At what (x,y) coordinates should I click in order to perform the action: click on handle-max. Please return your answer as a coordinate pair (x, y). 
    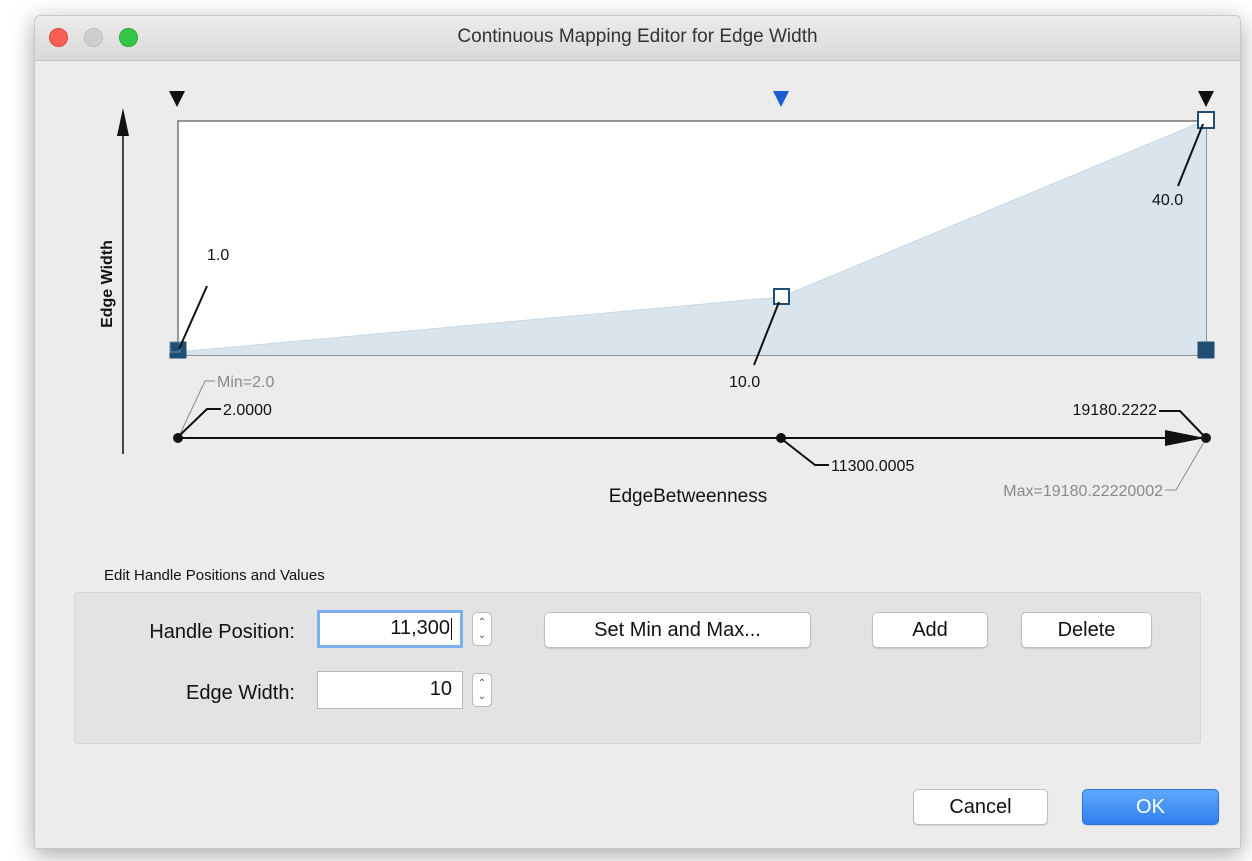
    Looking at the image, I should click on (1206, 350).